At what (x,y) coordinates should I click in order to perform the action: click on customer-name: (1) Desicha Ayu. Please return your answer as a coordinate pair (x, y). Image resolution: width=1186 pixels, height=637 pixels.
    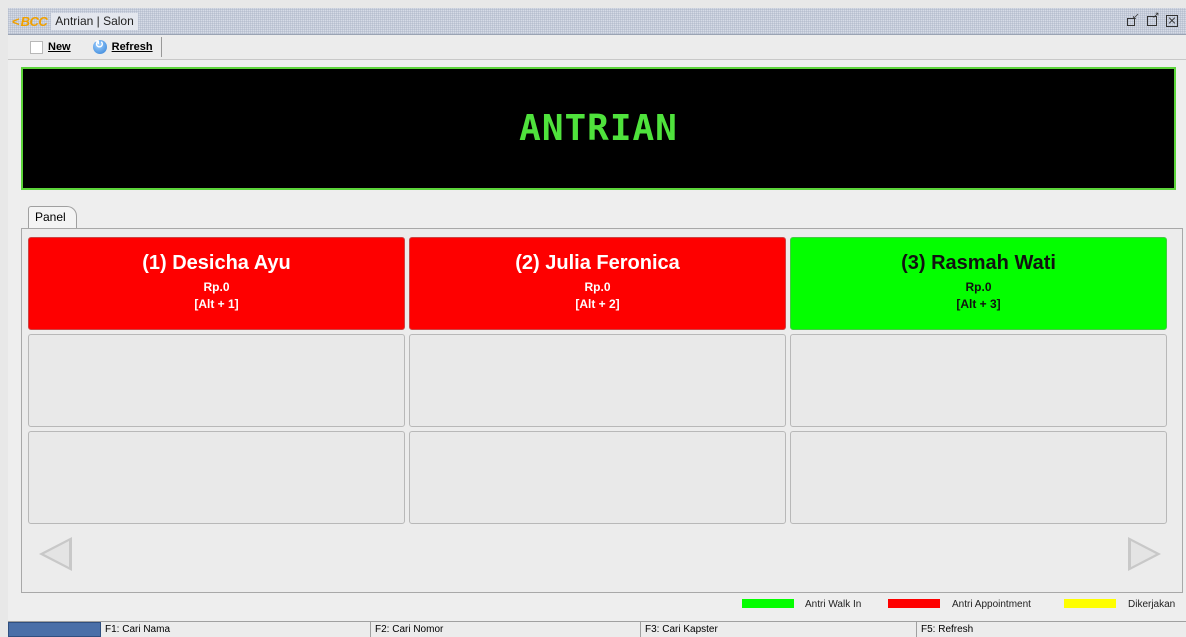
    Looking at the image, I should click on (216, 263).